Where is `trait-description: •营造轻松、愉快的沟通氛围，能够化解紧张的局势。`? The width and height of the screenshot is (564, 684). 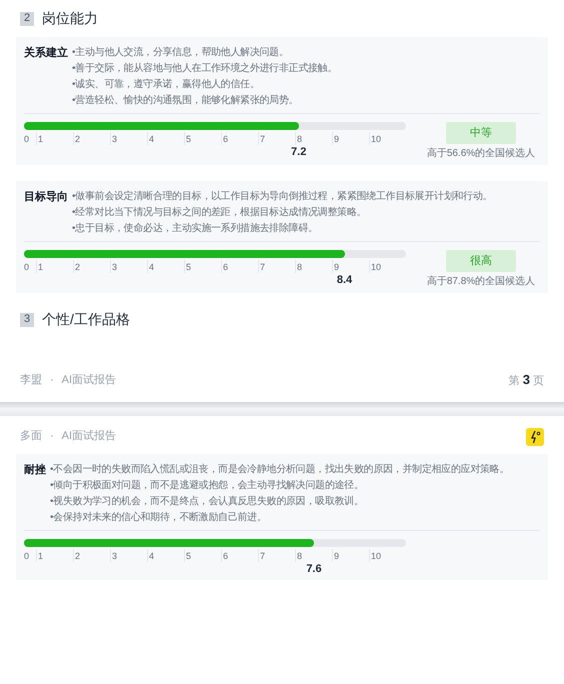 trait-description: •营造轻松、愉快的沟通氛围，能够化解紧张的局势。 is located at coordinates (186, 101).